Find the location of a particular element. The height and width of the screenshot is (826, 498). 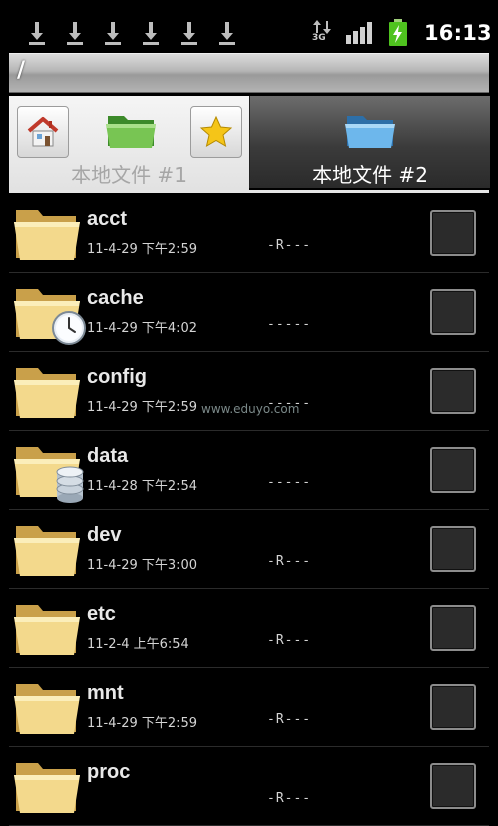

file-name: acct is located at coordinates (107, 219).